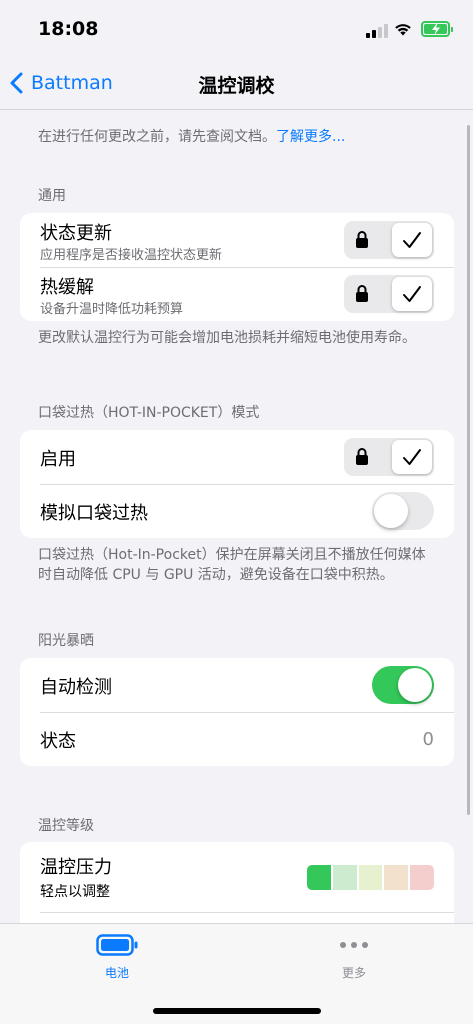 This screenshot has height=1024, width=473. What do you see at coordinates (236, 30) in the screenshot?
I see `status-bar: 18:08` at bounding box center [236, 30].